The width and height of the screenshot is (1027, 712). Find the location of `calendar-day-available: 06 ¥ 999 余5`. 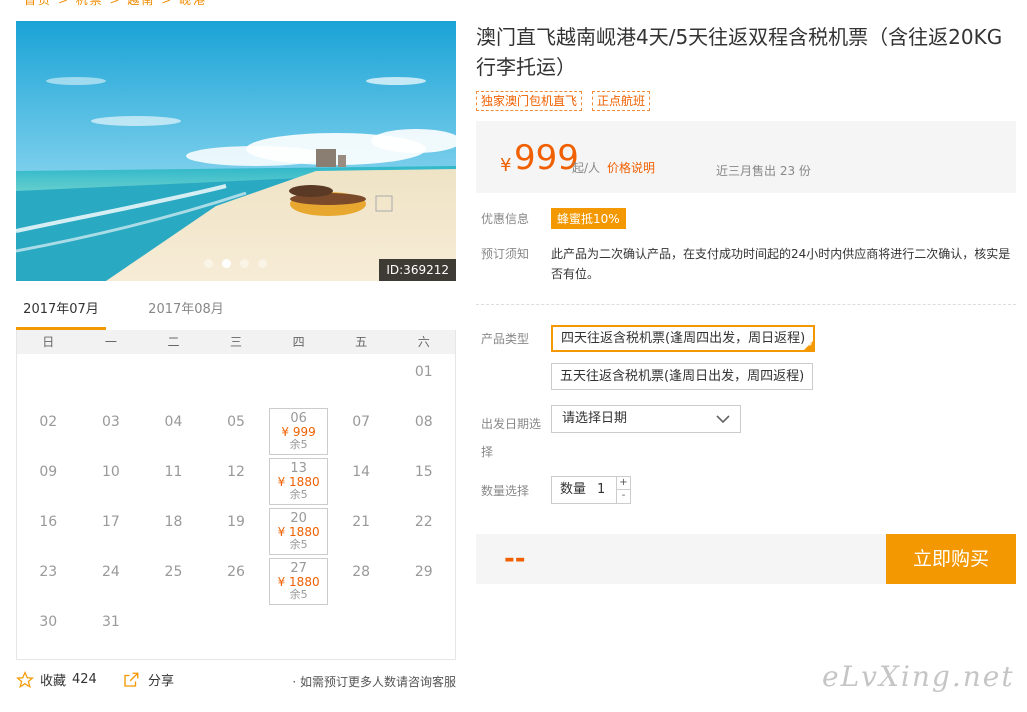

calendar-day-available: 06 ¥ 999 余5 is located at coordinates (298, 429).